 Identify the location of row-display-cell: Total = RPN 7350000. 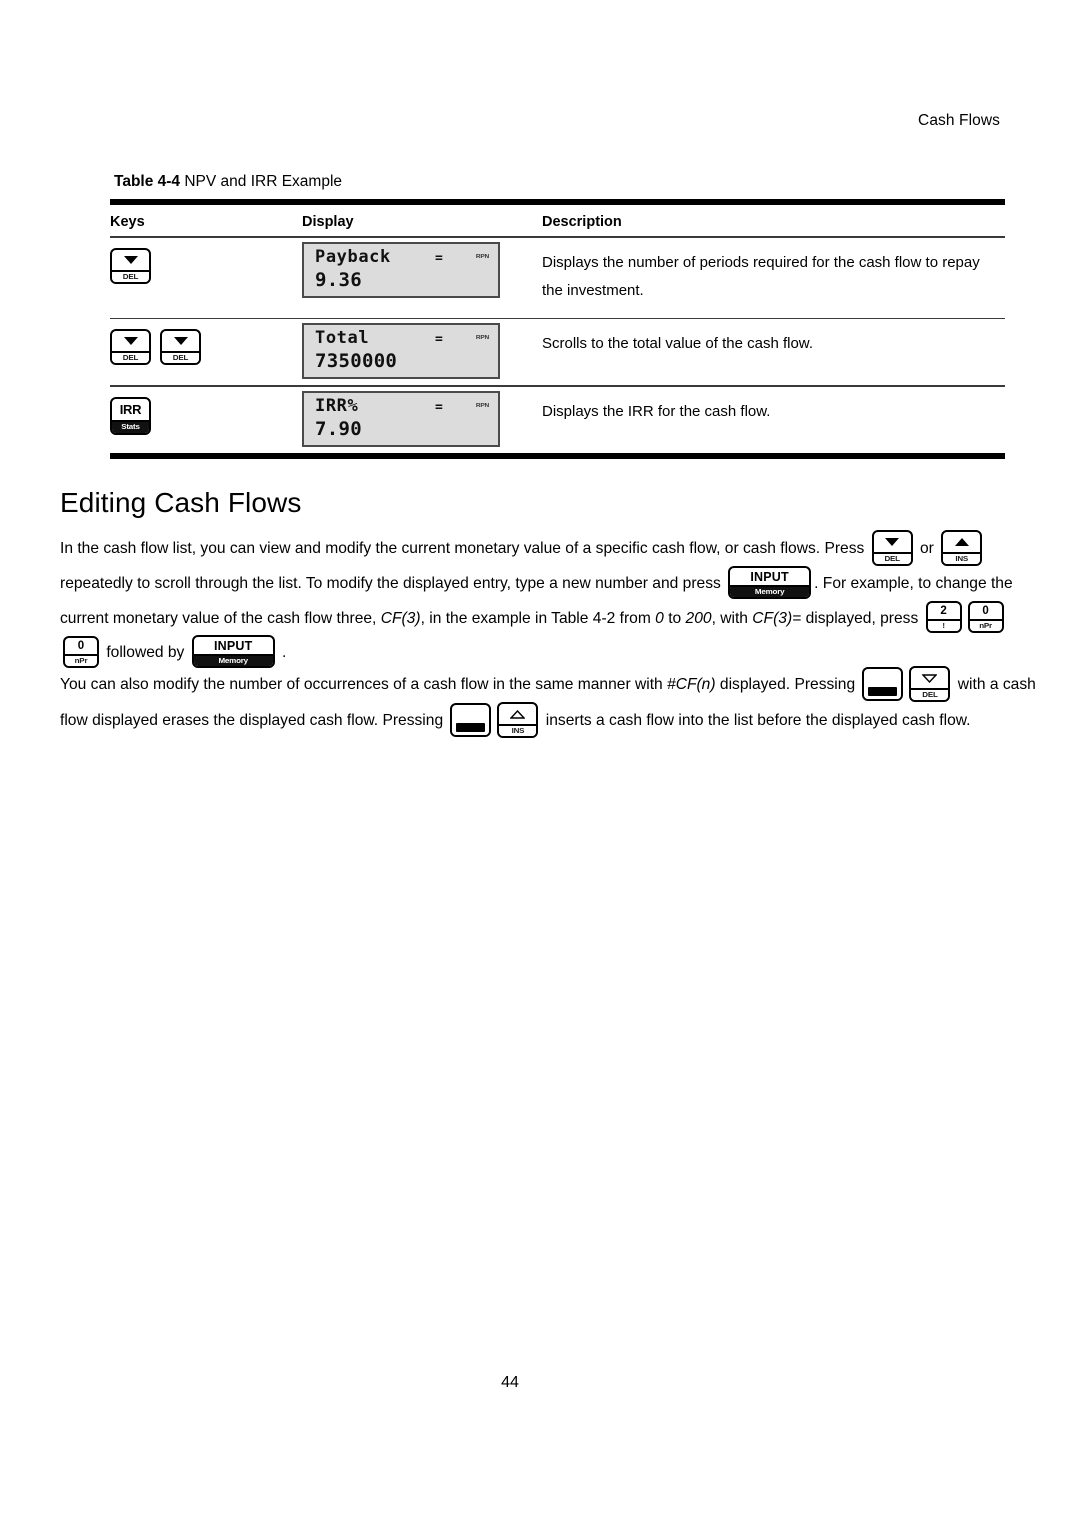
(422, 349).